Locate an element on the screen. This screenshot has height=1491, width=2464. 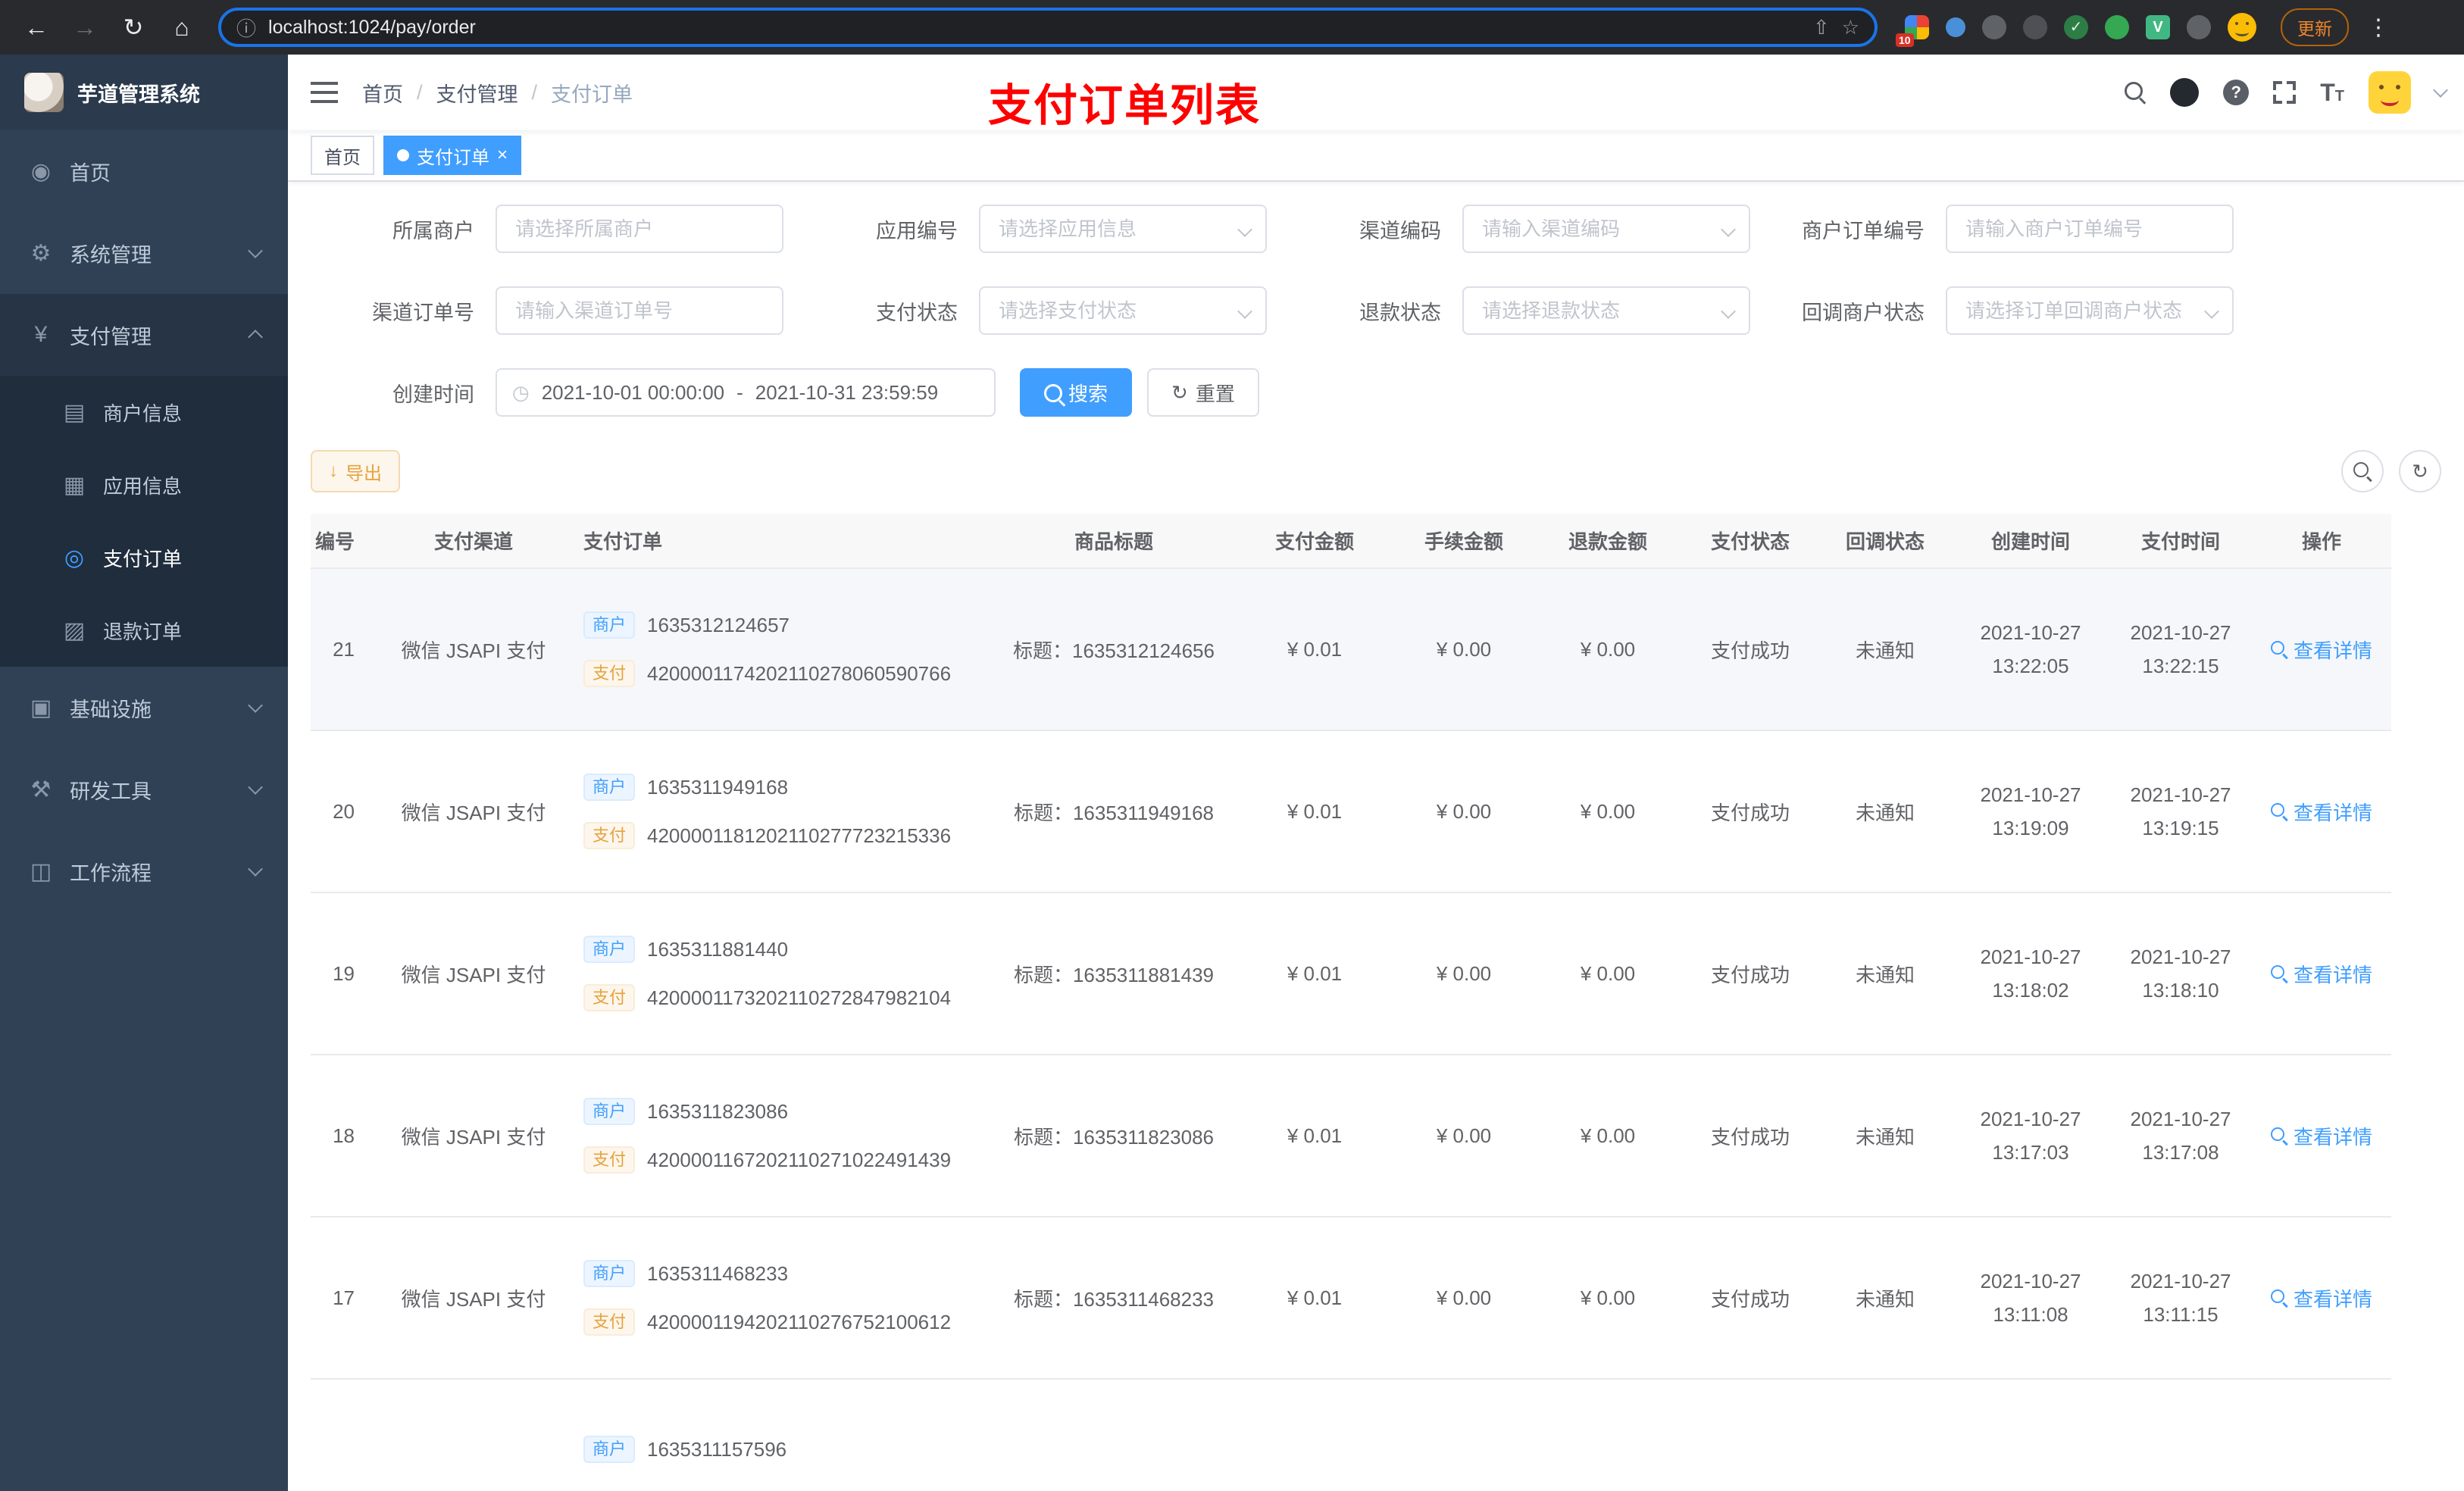
merchant-order-no: 1635311881440 is located at coordinates (718, 949).